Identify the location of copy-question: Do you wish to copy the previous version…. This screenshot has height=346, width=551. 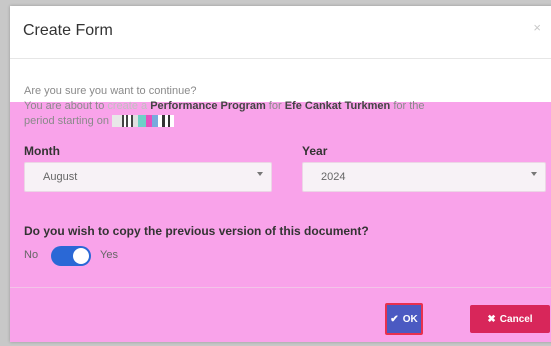
(196, 231).